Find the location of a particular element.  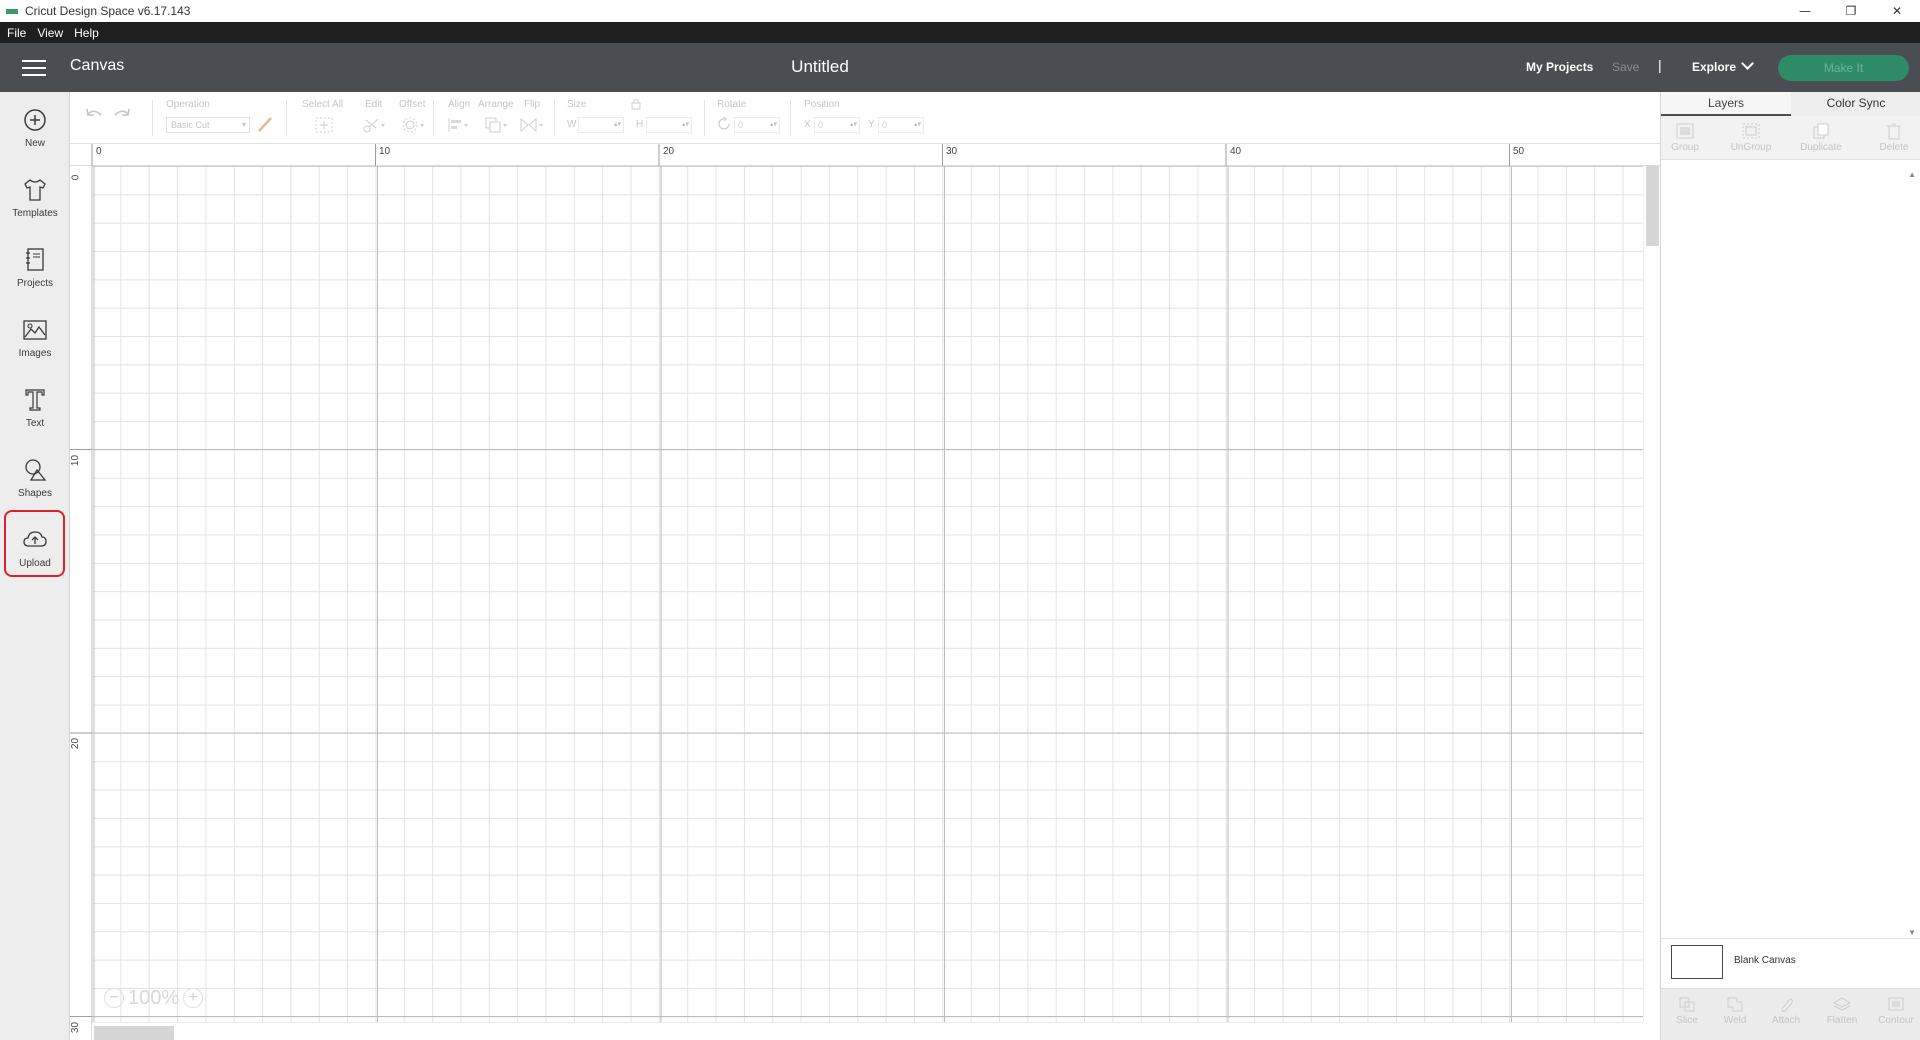

menu-help: Help is located at coordinates (86, 33).